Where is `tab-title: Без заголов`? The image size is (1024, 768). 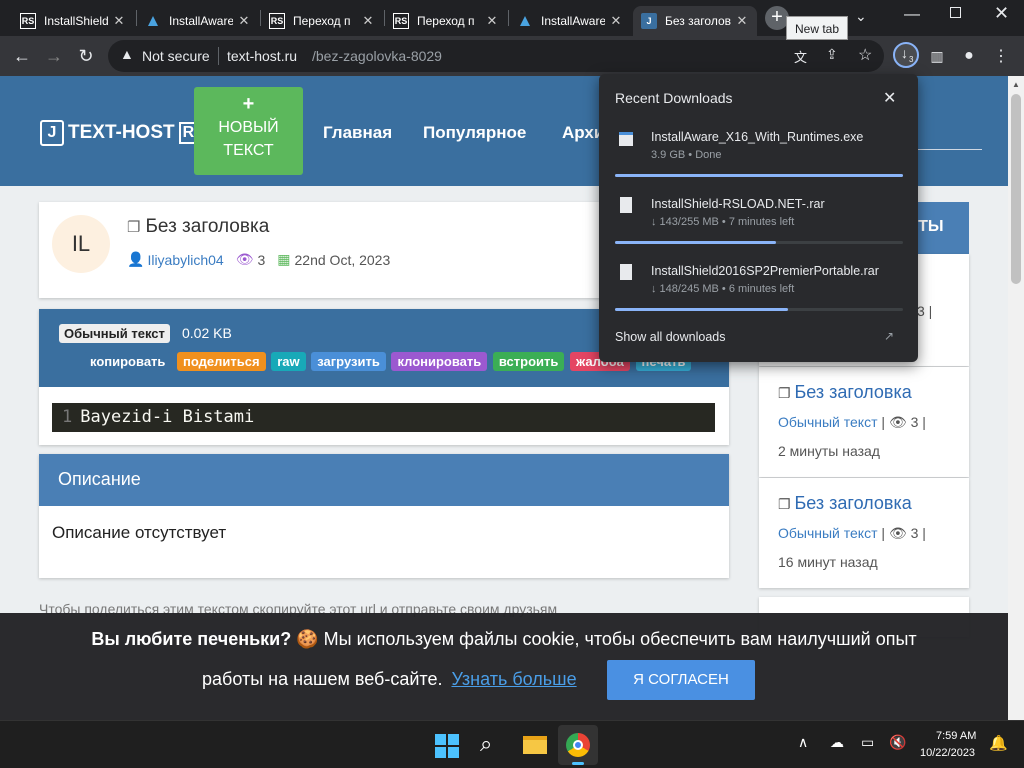 tab-title: Без заголов is located at coordinates (698, 21).